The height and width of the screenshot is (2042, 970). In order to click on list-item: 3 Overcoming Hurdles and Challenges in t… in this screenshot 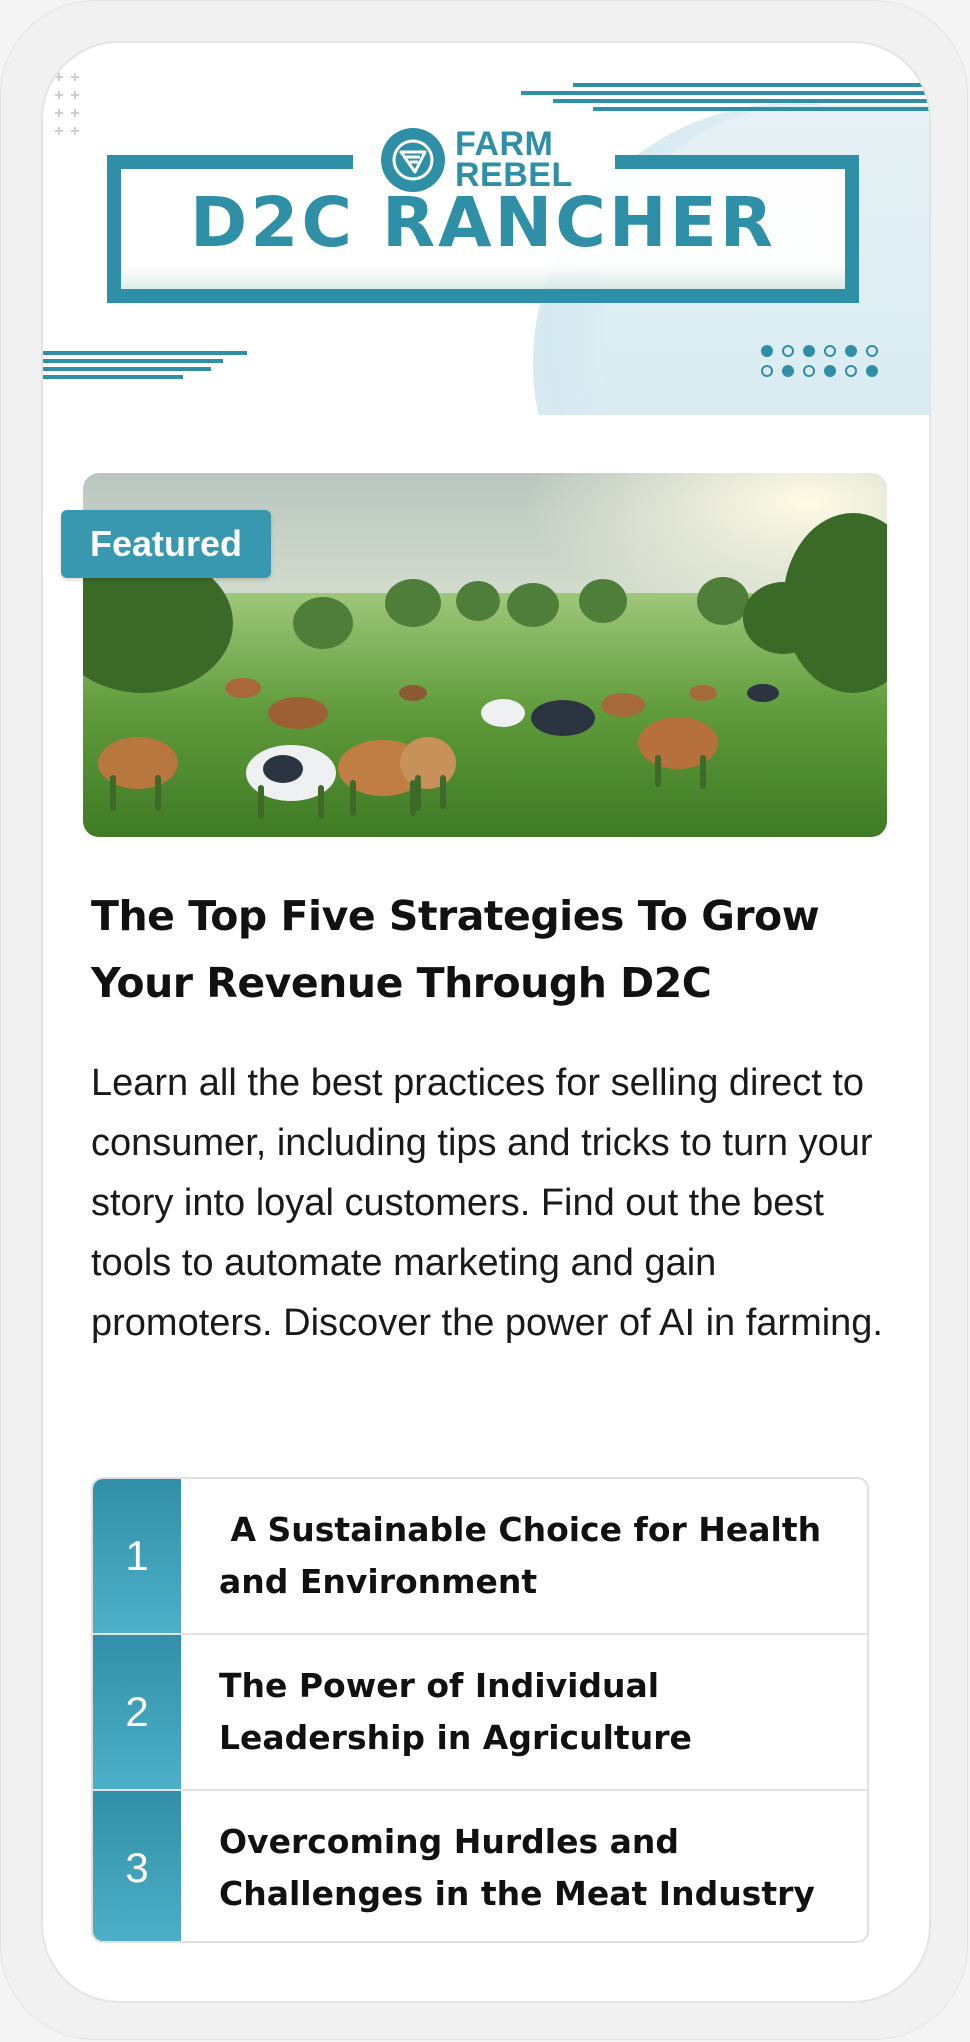, I will do `click(480, 1866)`.